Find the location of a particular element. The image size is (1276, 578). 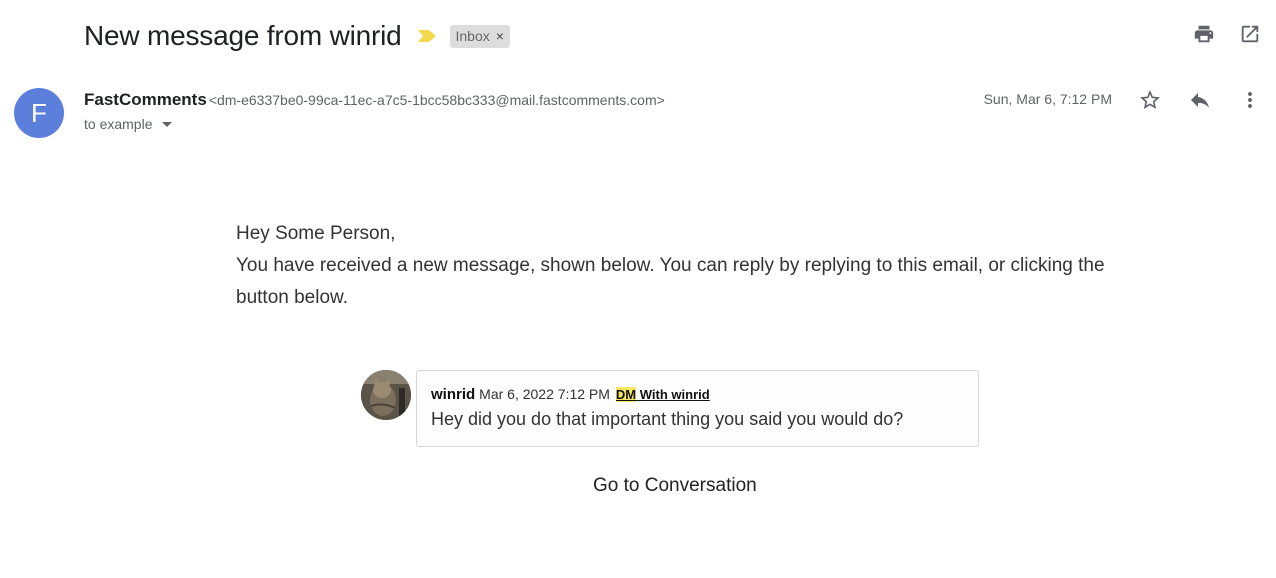

sender-name: FastComments is located at coordinates (145, 99).